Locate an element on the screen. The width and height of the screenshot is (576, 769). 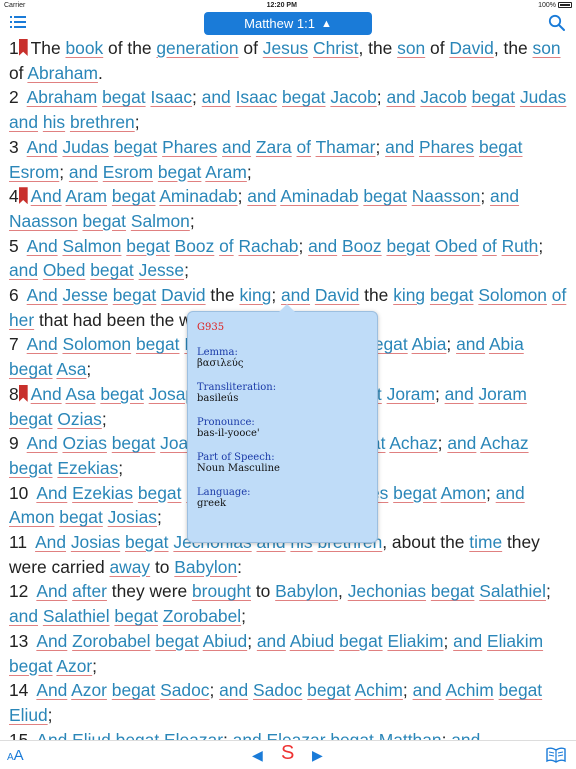
verse-number: 6 is located at coordinates (14, 295).